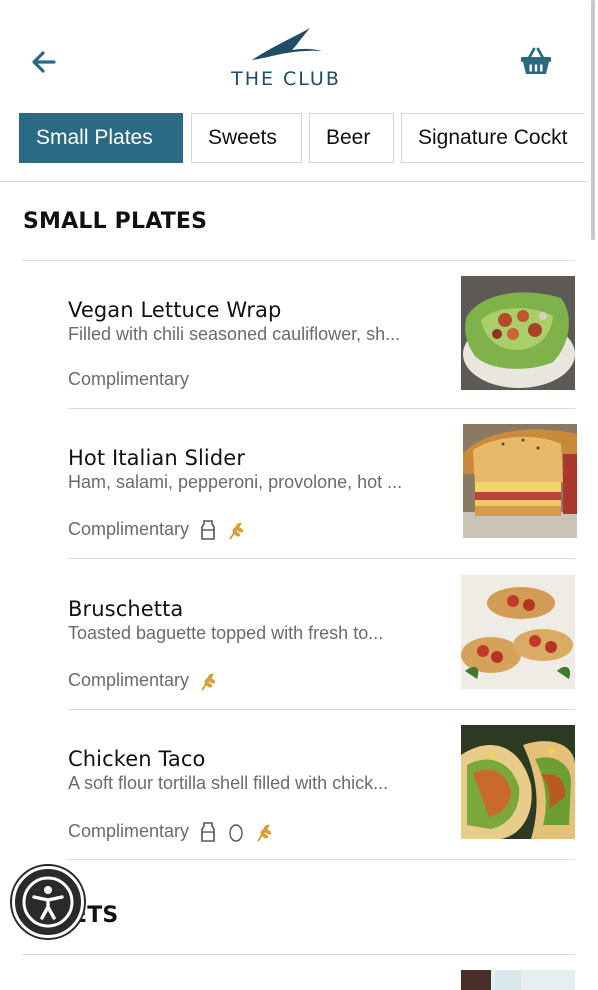 The height and width of the screenshot is (990, 598). Describe the element at coordinates (492, 138) in the screenshot. I see `tab-signature-cocktails: Signature Cockt` at that location.